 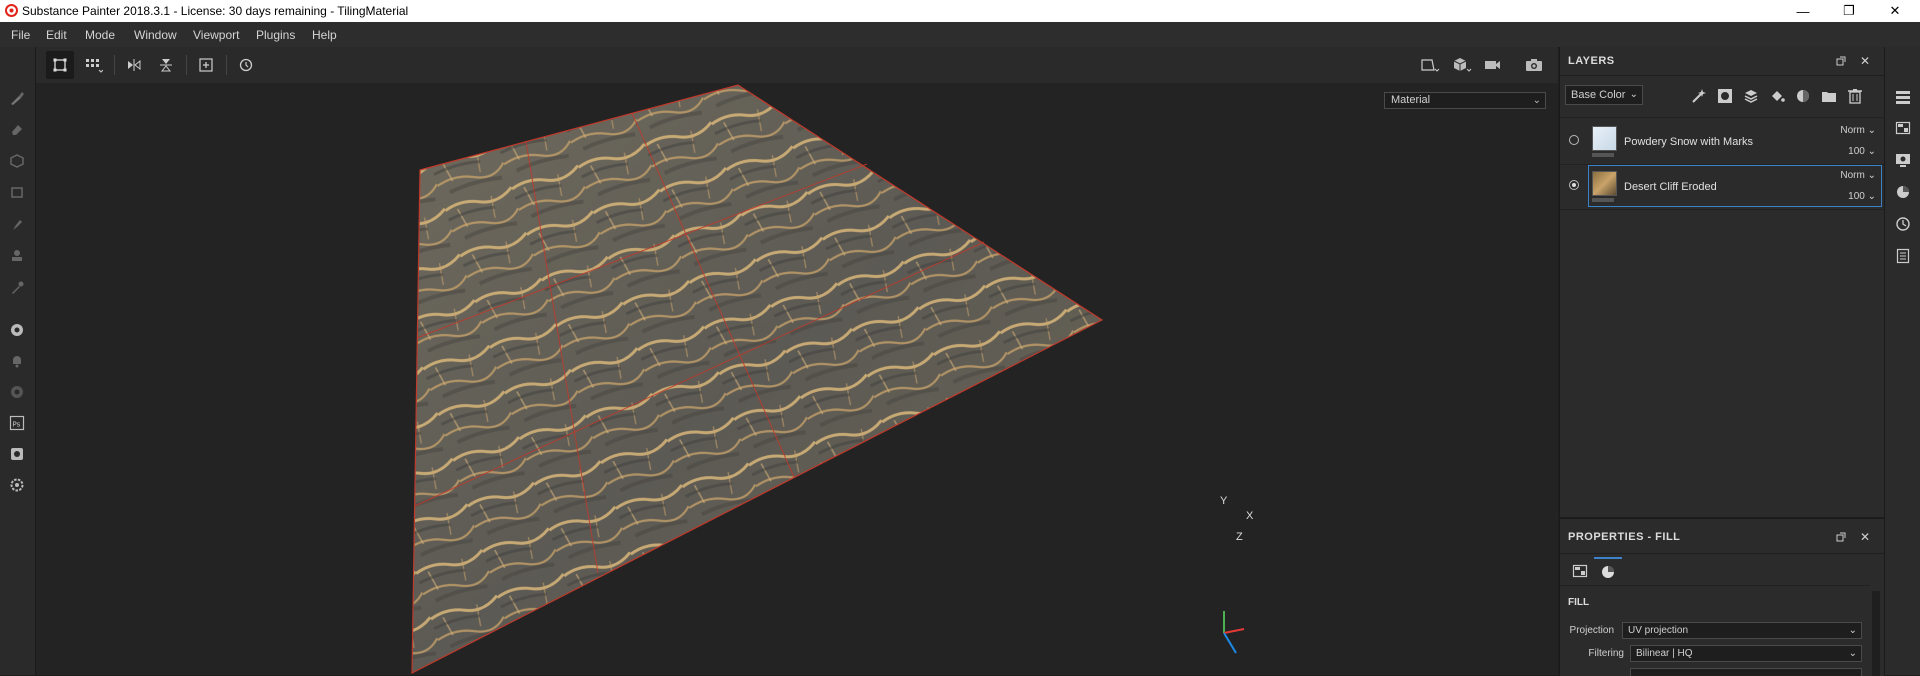 What do you see at coordinates (216, 35) in the screenshot?
I see `menu-viewport: Viewport` at bounding box center [216, 35].